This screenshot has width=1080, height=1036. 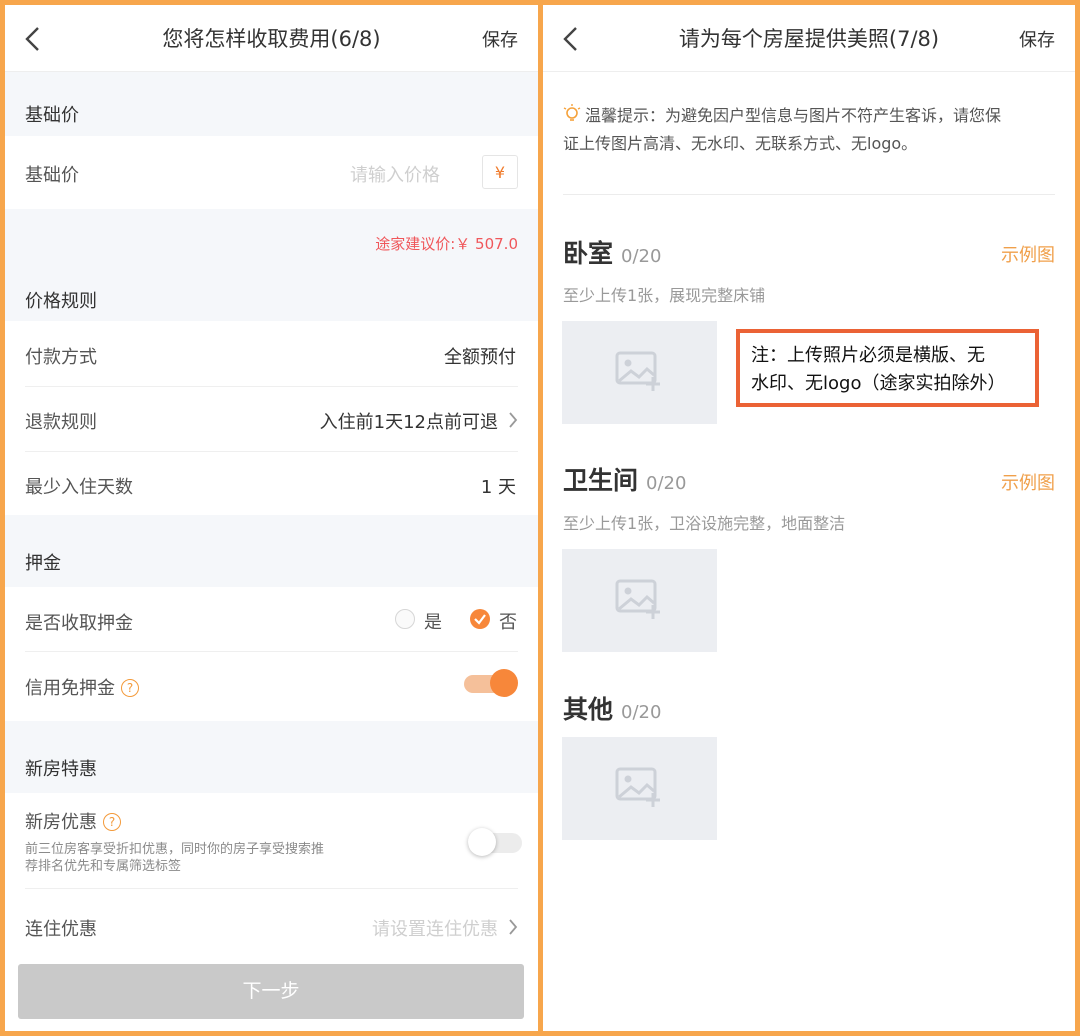 What do you see at coordinates (43, 563) in the screenshot?
I see `section-title: 押金` at bounding box center [43, 563].